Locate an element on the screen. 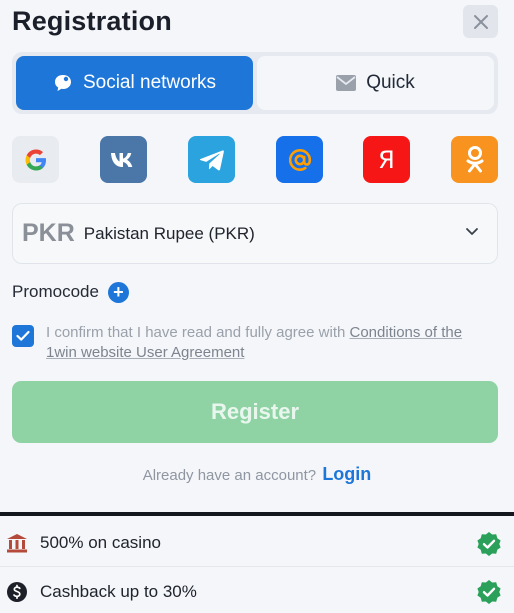 This screenshot has width=514, height=613. tab-social-networks: Social networks is located at coordinates (134, 83).